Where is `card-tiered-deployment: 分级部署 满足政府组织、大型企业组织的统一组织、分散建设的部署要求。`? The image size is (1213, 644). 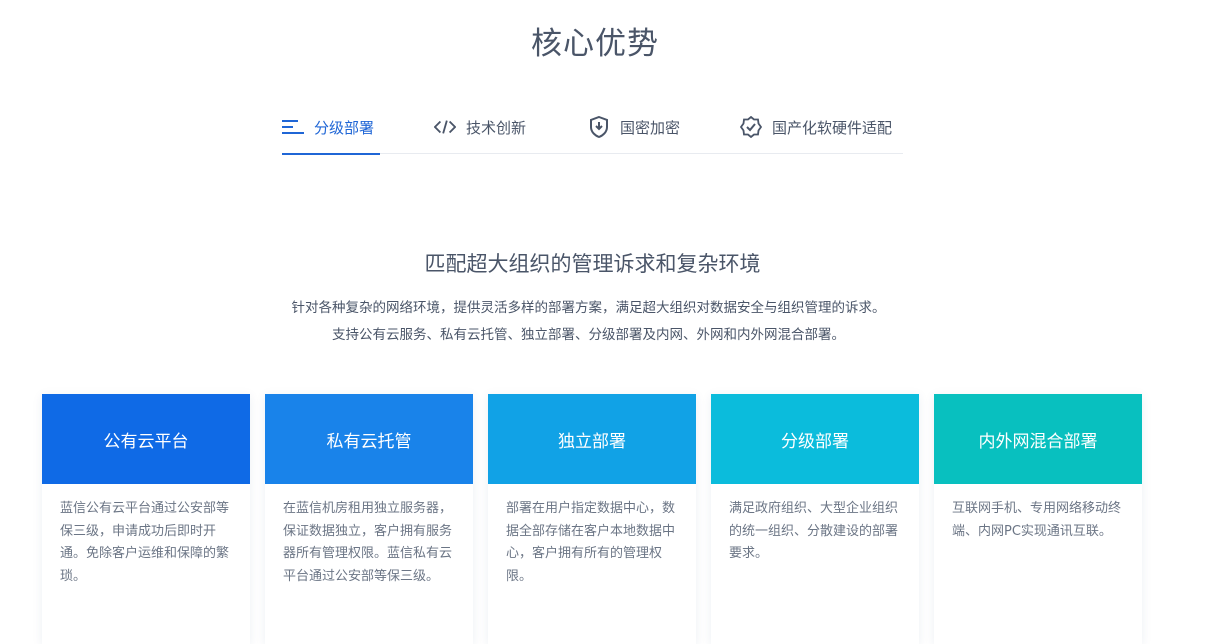 card-tiered-deployment: 分级部署 满足政府组织、大型企业组织的统一组织、分散建设的部署要求。 is located at coordinates (815, 519).